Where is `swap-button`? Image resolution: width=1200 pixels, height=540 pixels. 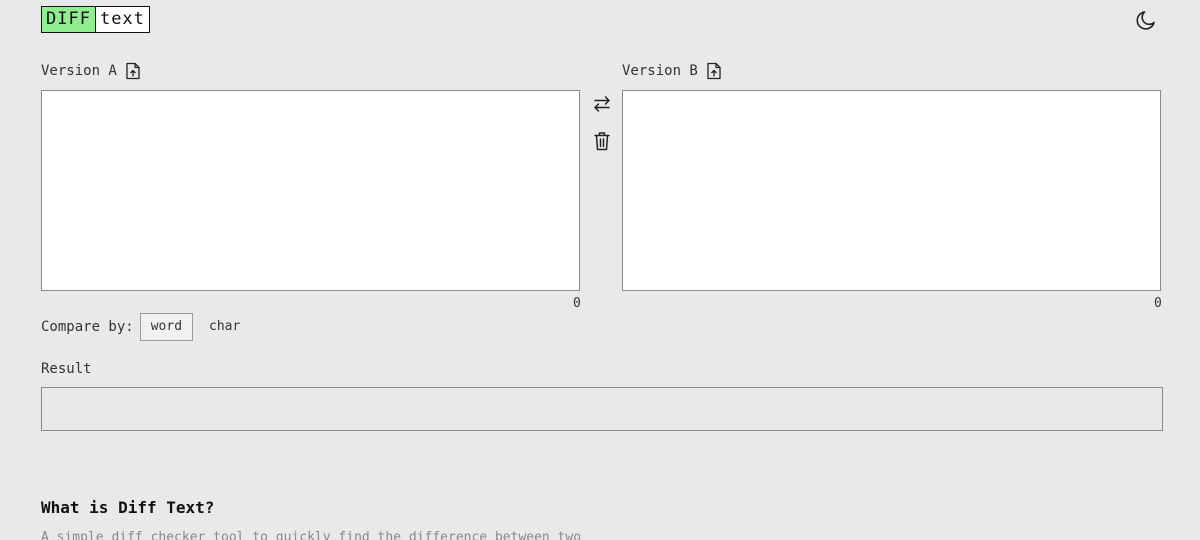 swap-button is located at coordinates (602, 104).